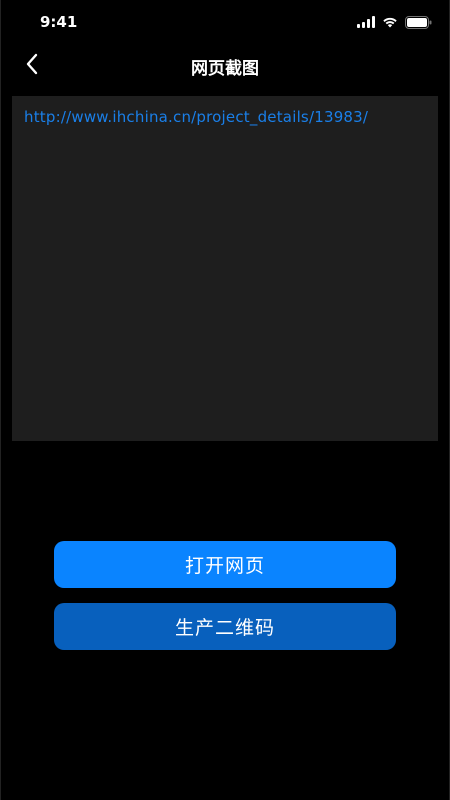 This screenshot has height=800, width=450. Describe the element at coordinates (225, 69) in the screenshot. I see `page-title: 网页截图` at that location.